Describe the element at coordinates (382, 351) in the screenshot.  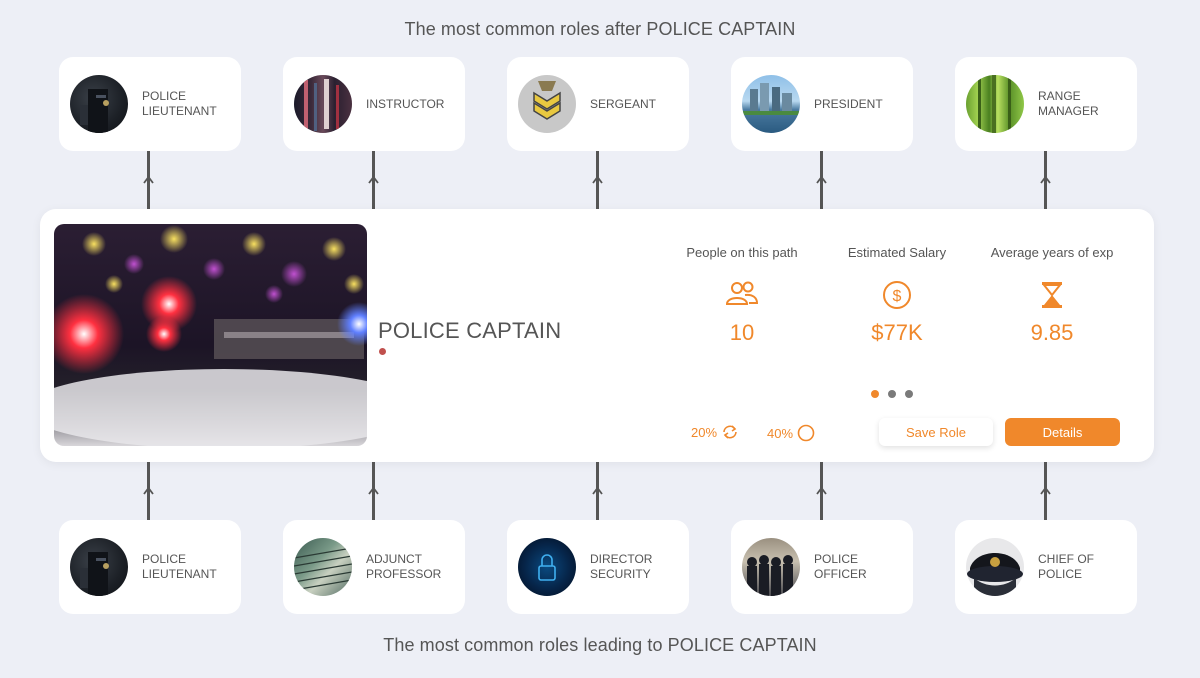
I see `status-marker` at that location.